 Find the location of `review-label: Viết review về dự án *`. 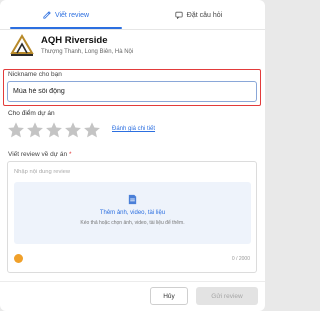

review-label: Viết review về dự án * is located at coordinates (40, 154).